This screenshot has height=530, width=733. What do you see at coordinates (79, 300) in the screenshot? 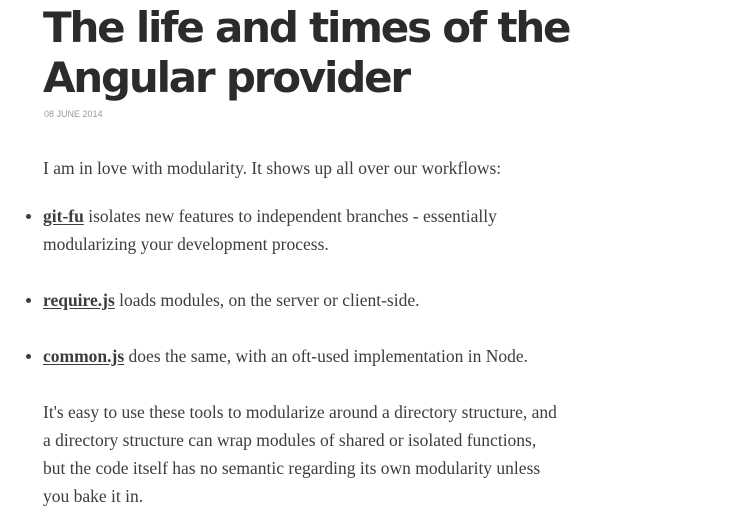
I see `require-js-link: require.js` at bounding box center [79, 300].